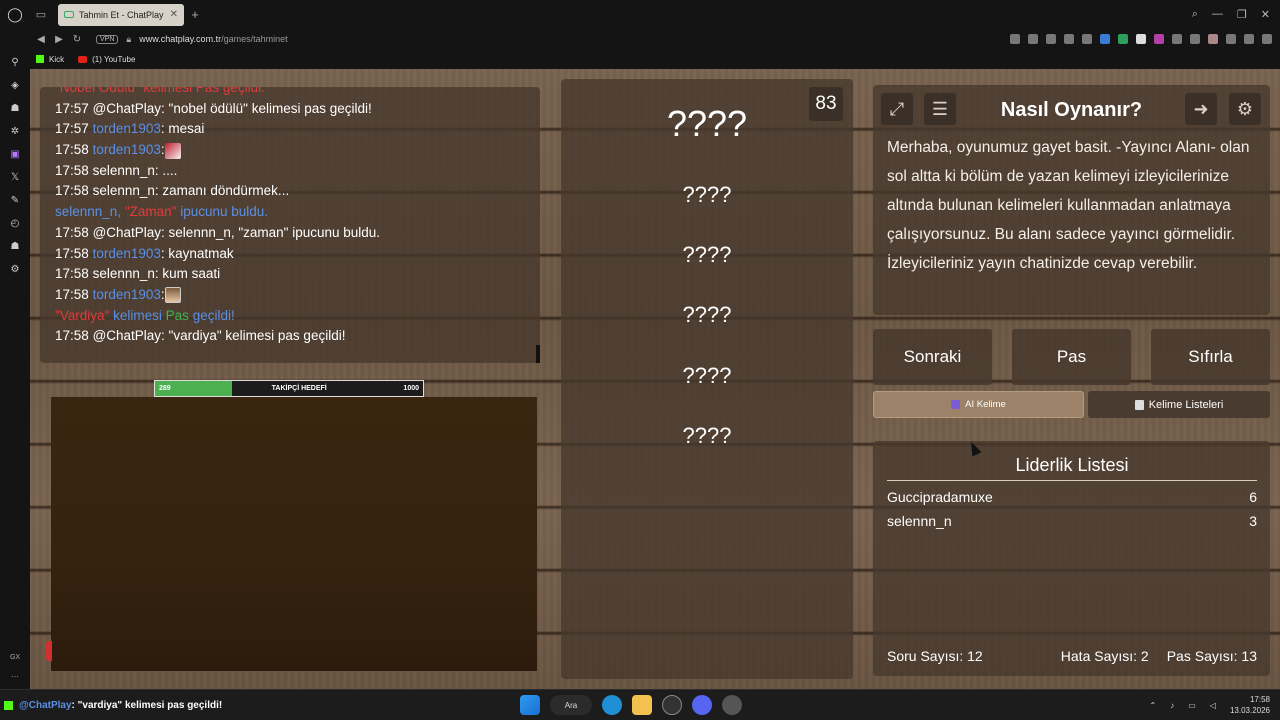  What do you see at coordinates (1265, 14) in the screenshot?
I see `close-window-icon: ✕` at bounding box center [1265, 14].